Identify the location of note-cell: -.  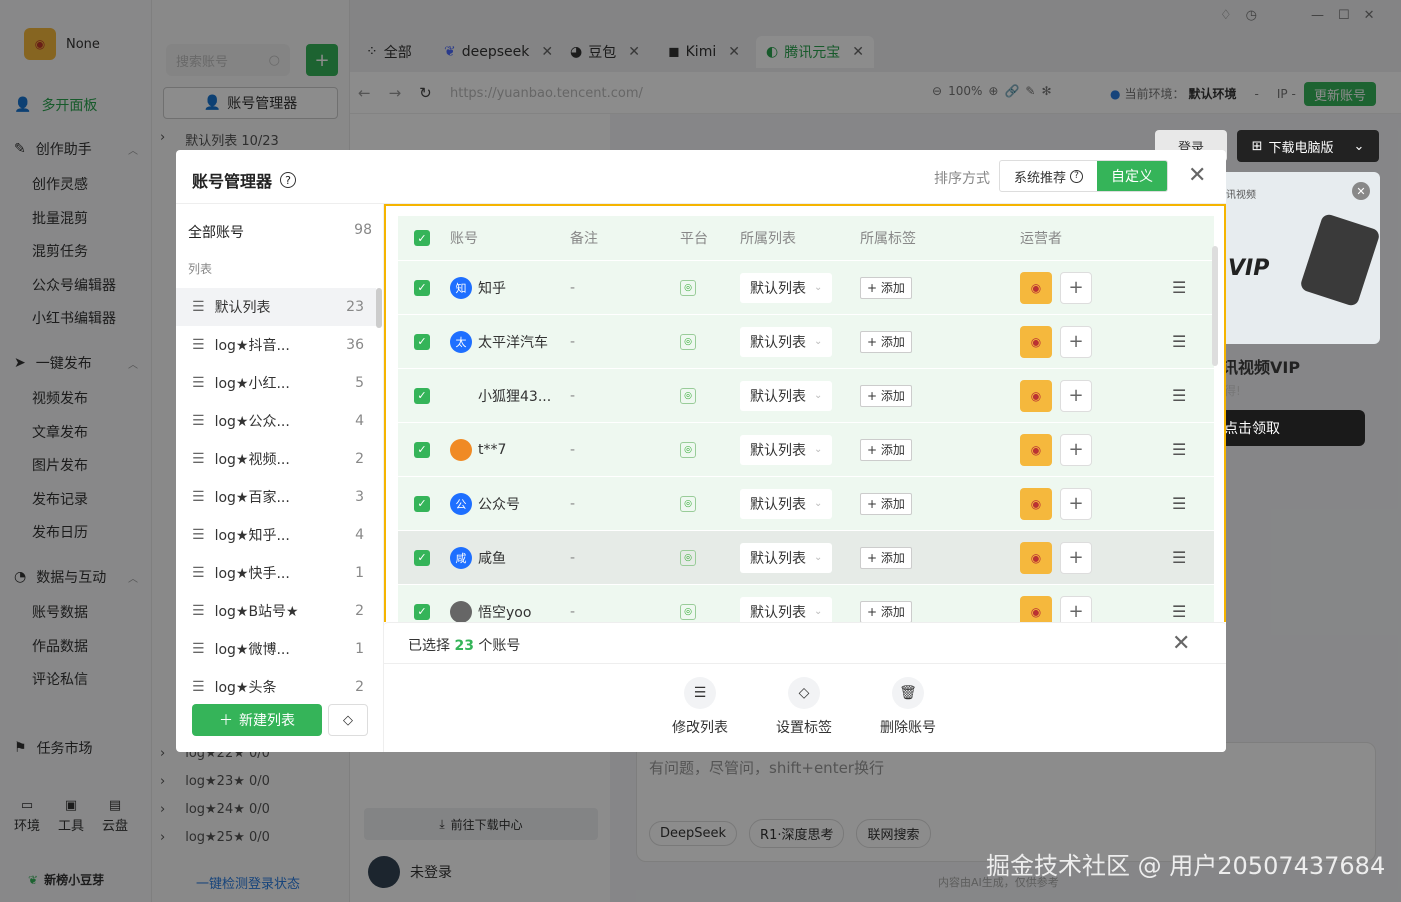
(573, 449).